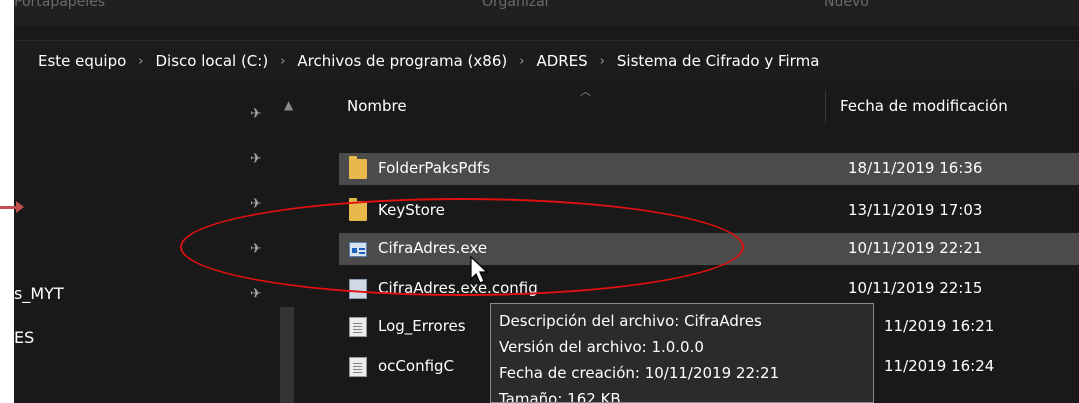  Describe the element at coordinates (939, 326) in the screenshot. I see `file-date: 11/2019 16:21` at that location.